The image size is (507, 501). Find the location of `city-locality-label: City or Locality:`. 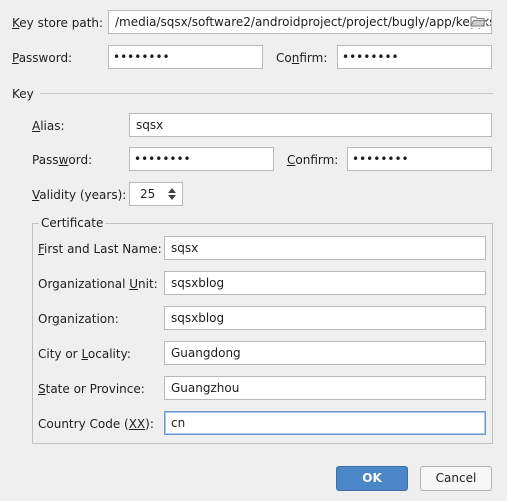

city-locality-label: City or Locality: is located at coordinates (84, 354).